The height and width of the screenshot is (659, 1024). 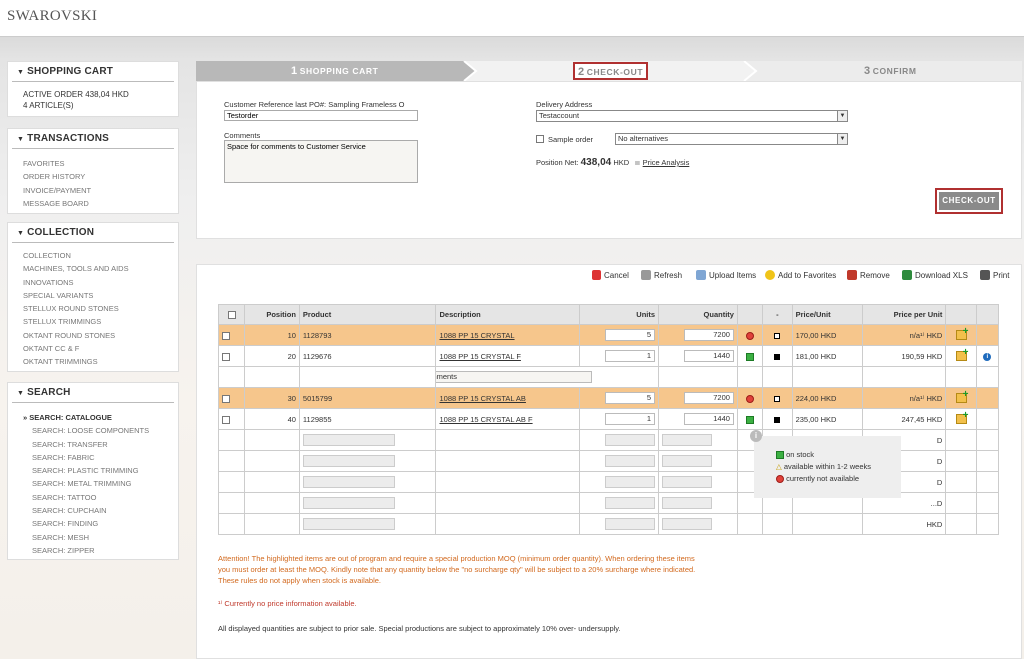 What do you see at coordinates (692, 116) in the screenshot?
I see `delivery-address-select: Testaccount ▼` at bounding box center [692, 116].